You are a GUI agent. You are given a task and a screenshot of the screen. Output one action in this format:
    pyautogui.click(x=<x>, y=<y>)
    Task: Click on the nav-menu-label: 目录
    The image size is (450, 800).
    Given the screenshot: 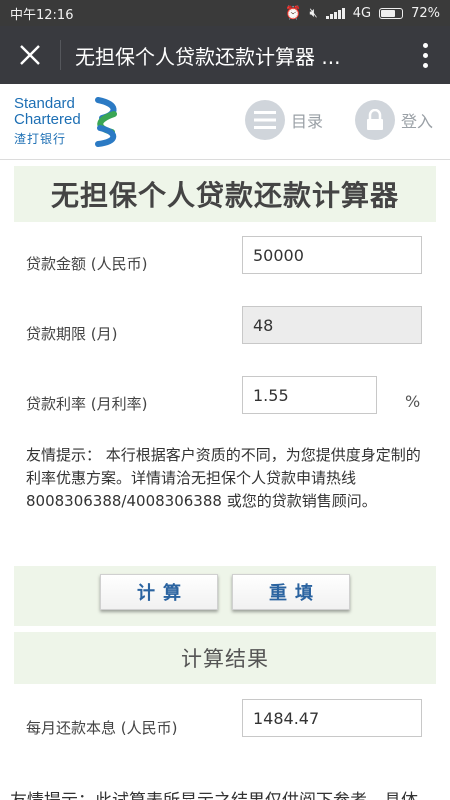 What is the action you would take?
    pyautogui.click(x=307, y=121)
    